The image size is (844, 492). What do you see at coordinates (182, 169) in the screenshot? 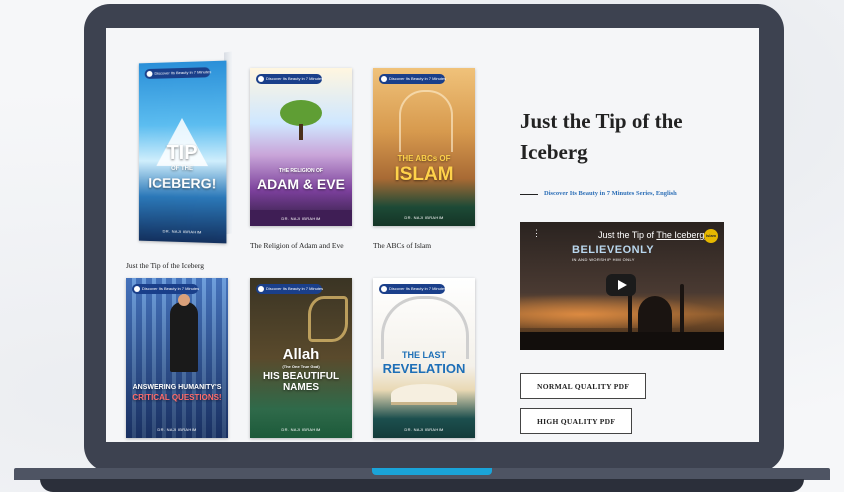
I see `cover-small-text: OF THE` at bounding box center [182, 169].